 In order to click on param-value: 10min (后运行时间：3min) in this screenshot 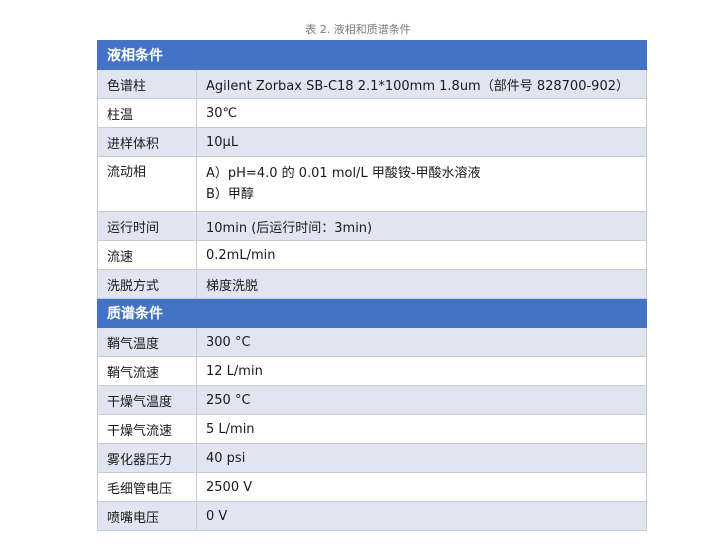, I will do `click(421, 226)`.